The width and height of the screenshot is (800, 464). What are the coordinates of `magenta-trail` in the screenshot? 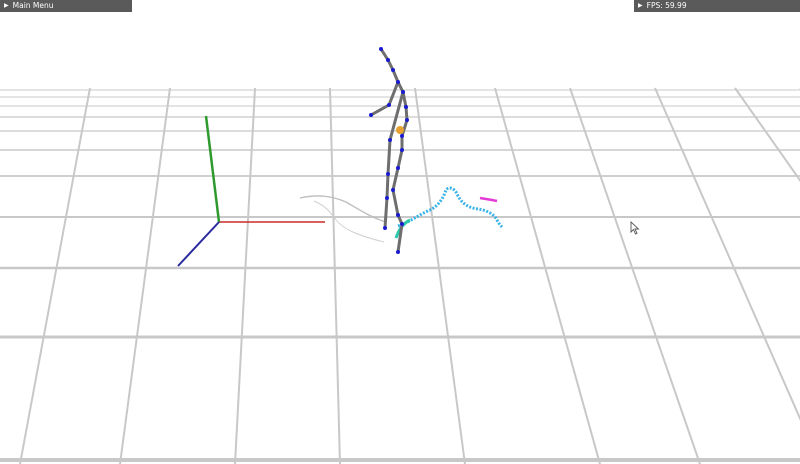 It's located at (488, 199).